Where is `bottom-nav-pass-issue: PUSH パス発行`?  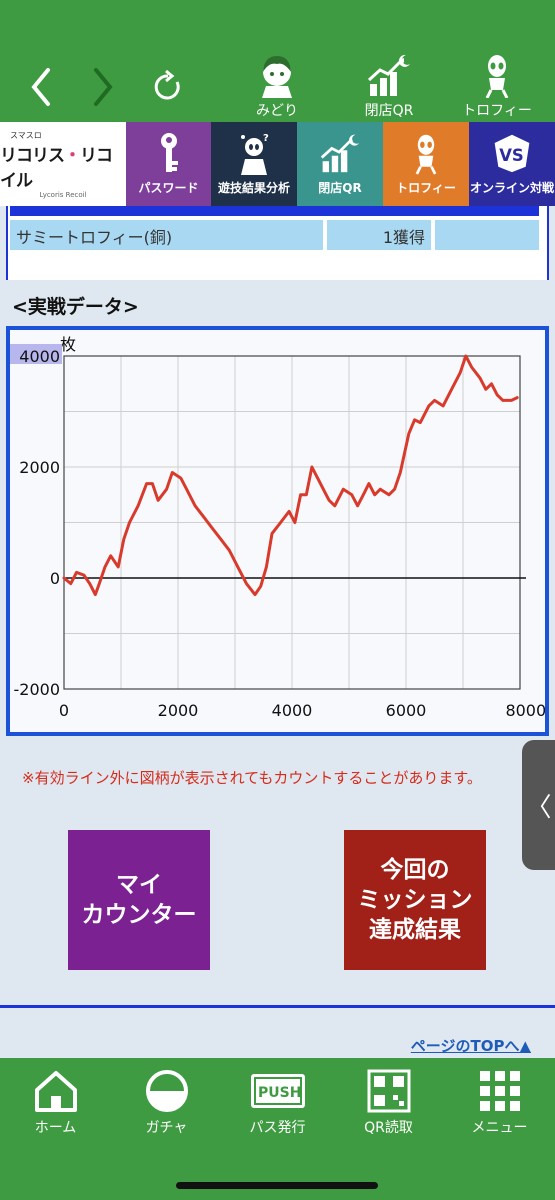
bottom-nav-pass-issue: PUSH パス発行 is located at coordinates (277, 1129).